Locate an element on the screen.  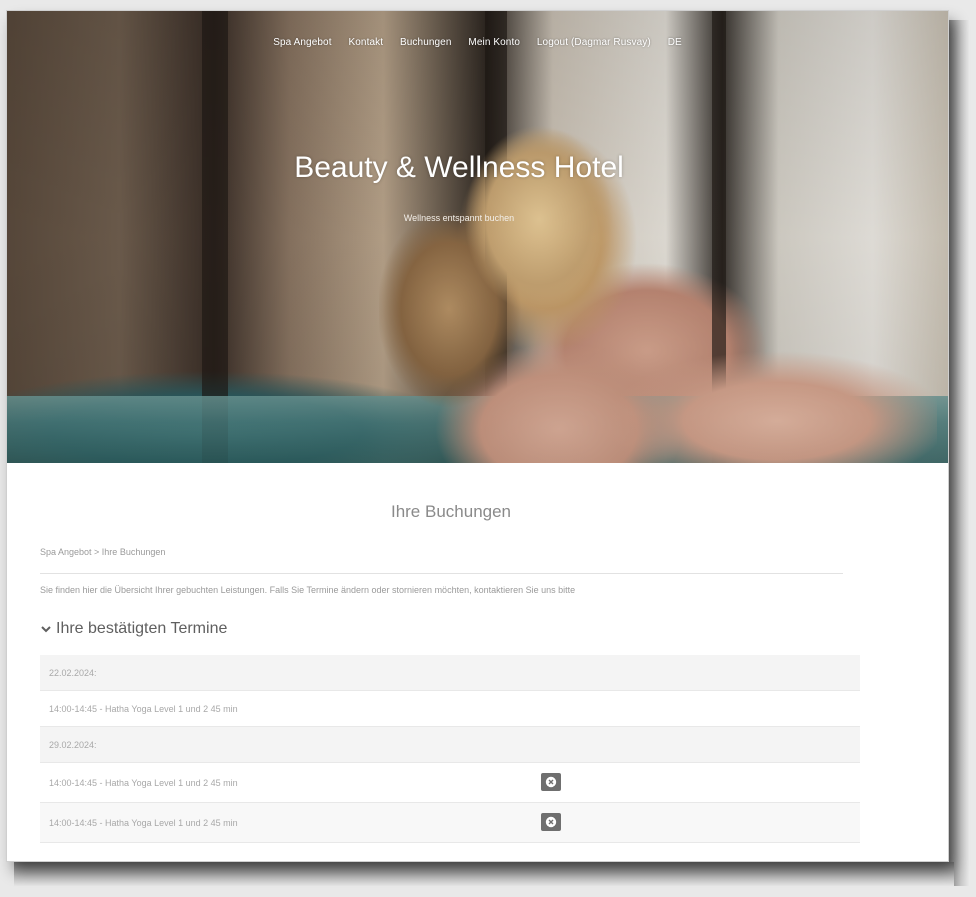
pool-water is located at coordinates (477, 429).